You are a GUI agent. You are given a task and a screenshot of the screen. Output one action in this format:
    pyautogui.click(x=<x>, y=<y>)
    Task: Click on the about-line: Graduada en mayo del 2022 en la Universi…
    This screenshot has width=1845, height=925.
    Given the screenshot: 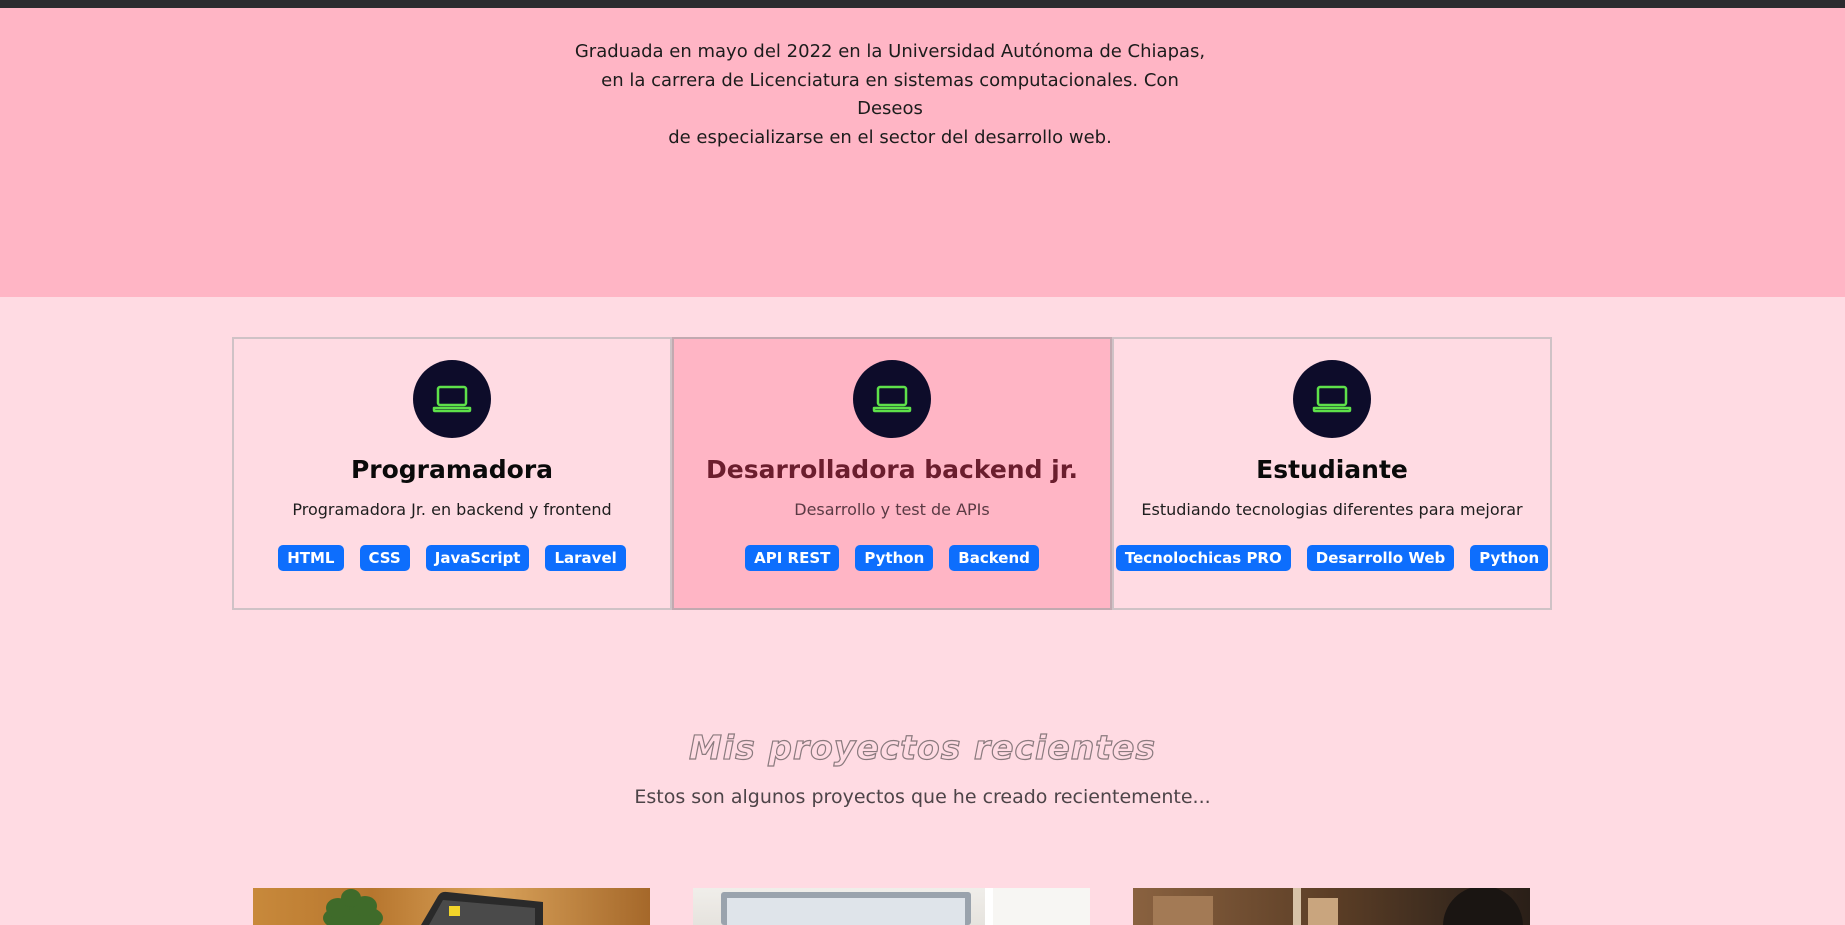 What is the action you would take?
    pyautogui.click(x=890, y=51)
    